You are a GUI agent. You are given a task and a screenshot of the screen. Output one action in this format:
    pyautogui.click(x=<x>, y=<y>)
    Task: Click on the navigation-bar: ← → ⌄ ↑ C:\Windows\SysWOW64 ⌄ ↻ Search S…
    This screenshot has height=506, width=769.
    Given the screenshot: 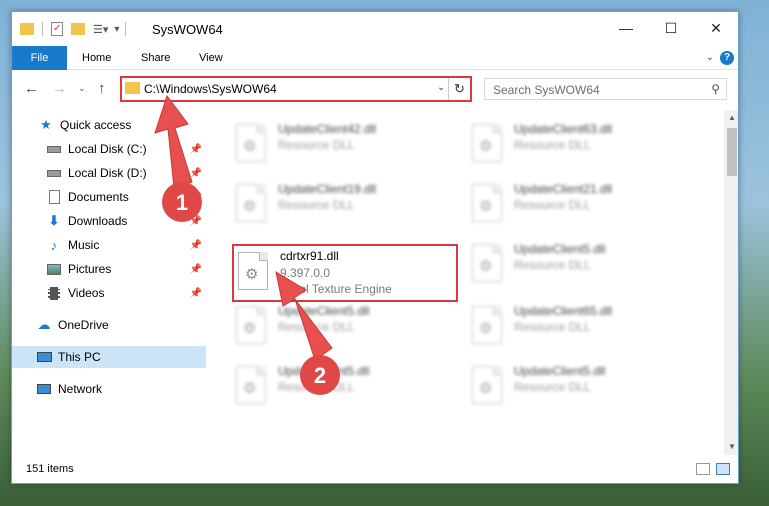 What is the action you would take?
    pyautogui.click(x=375, y=90)
    